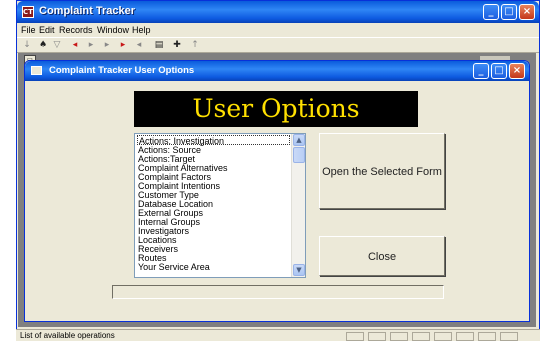 This screenshot has height=341, width=556. Describe the element at coordinates (491, 12) in the screenshot. I see `minimize-icon: _` at that location.